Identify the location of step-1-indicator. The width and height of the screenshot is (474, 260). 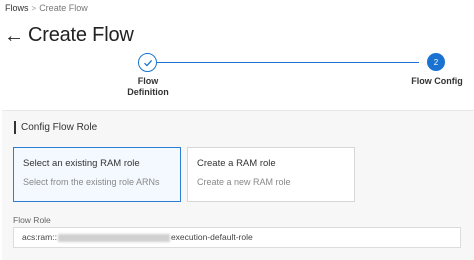
(147, 62).